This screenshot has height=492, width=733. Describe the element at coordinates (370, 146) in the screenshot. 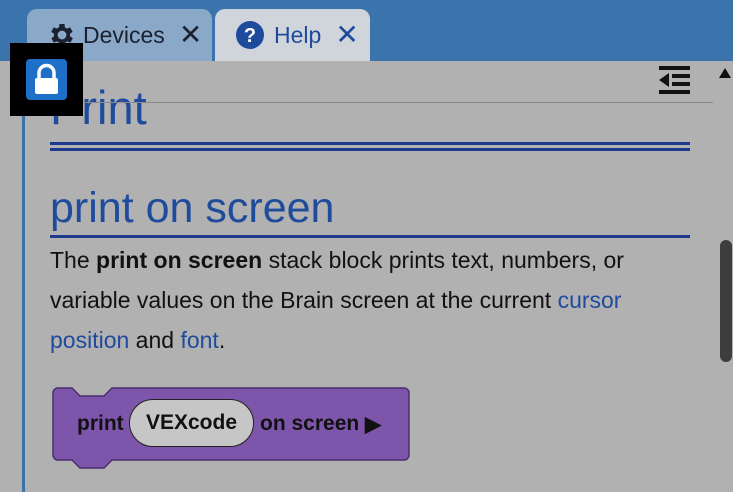

I see `title-rule` at that location.